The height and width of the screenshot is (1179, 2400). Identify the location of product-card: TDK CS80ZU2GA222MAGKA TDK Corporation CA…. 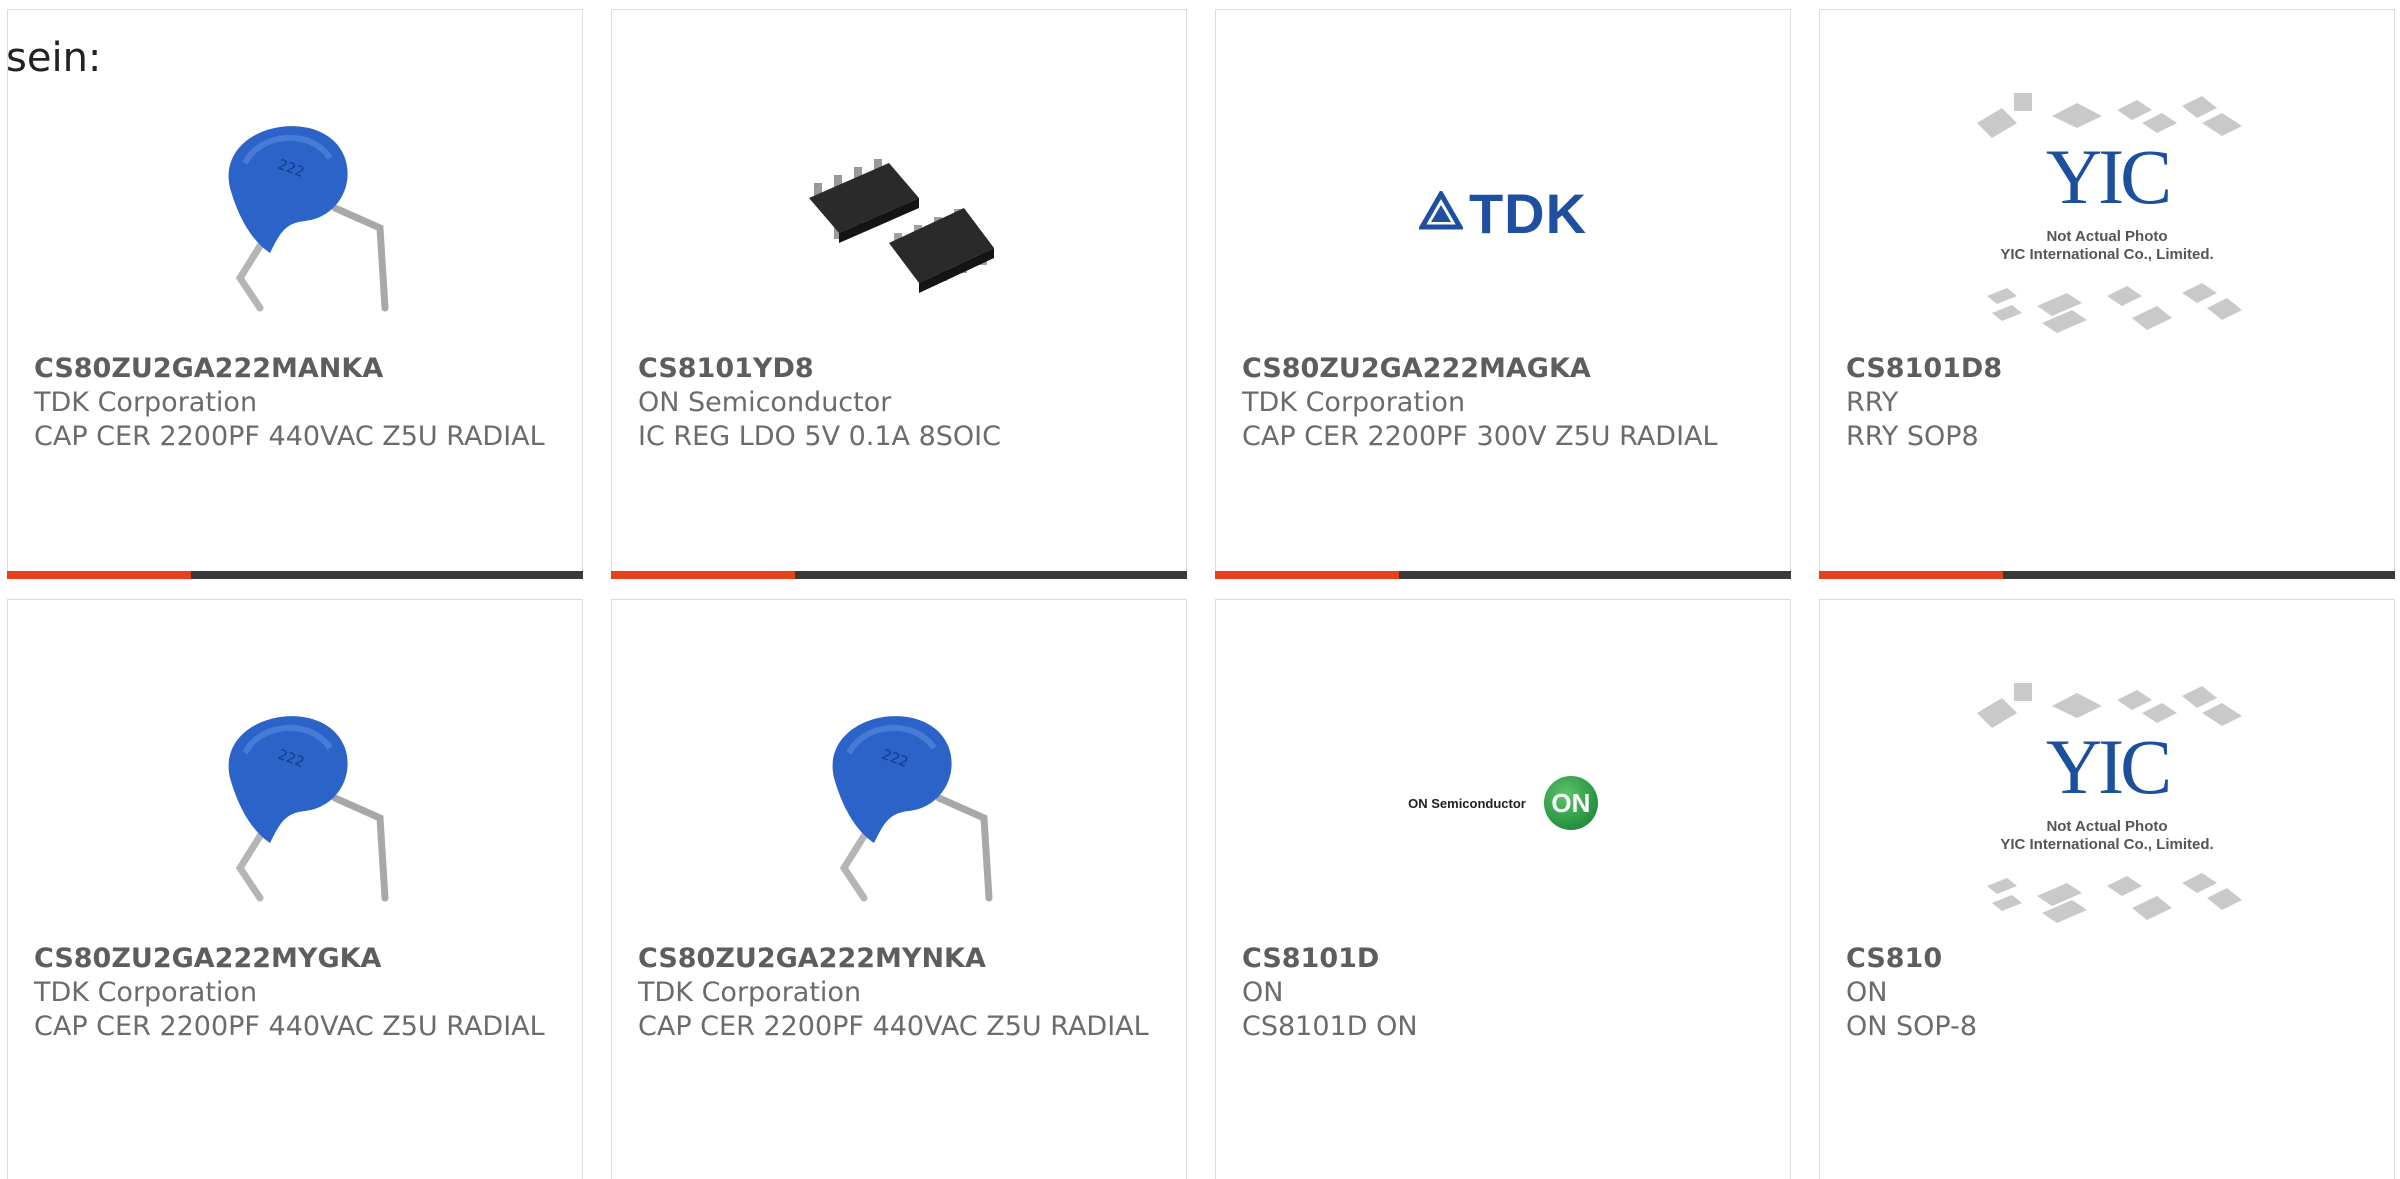
(1503, 294).